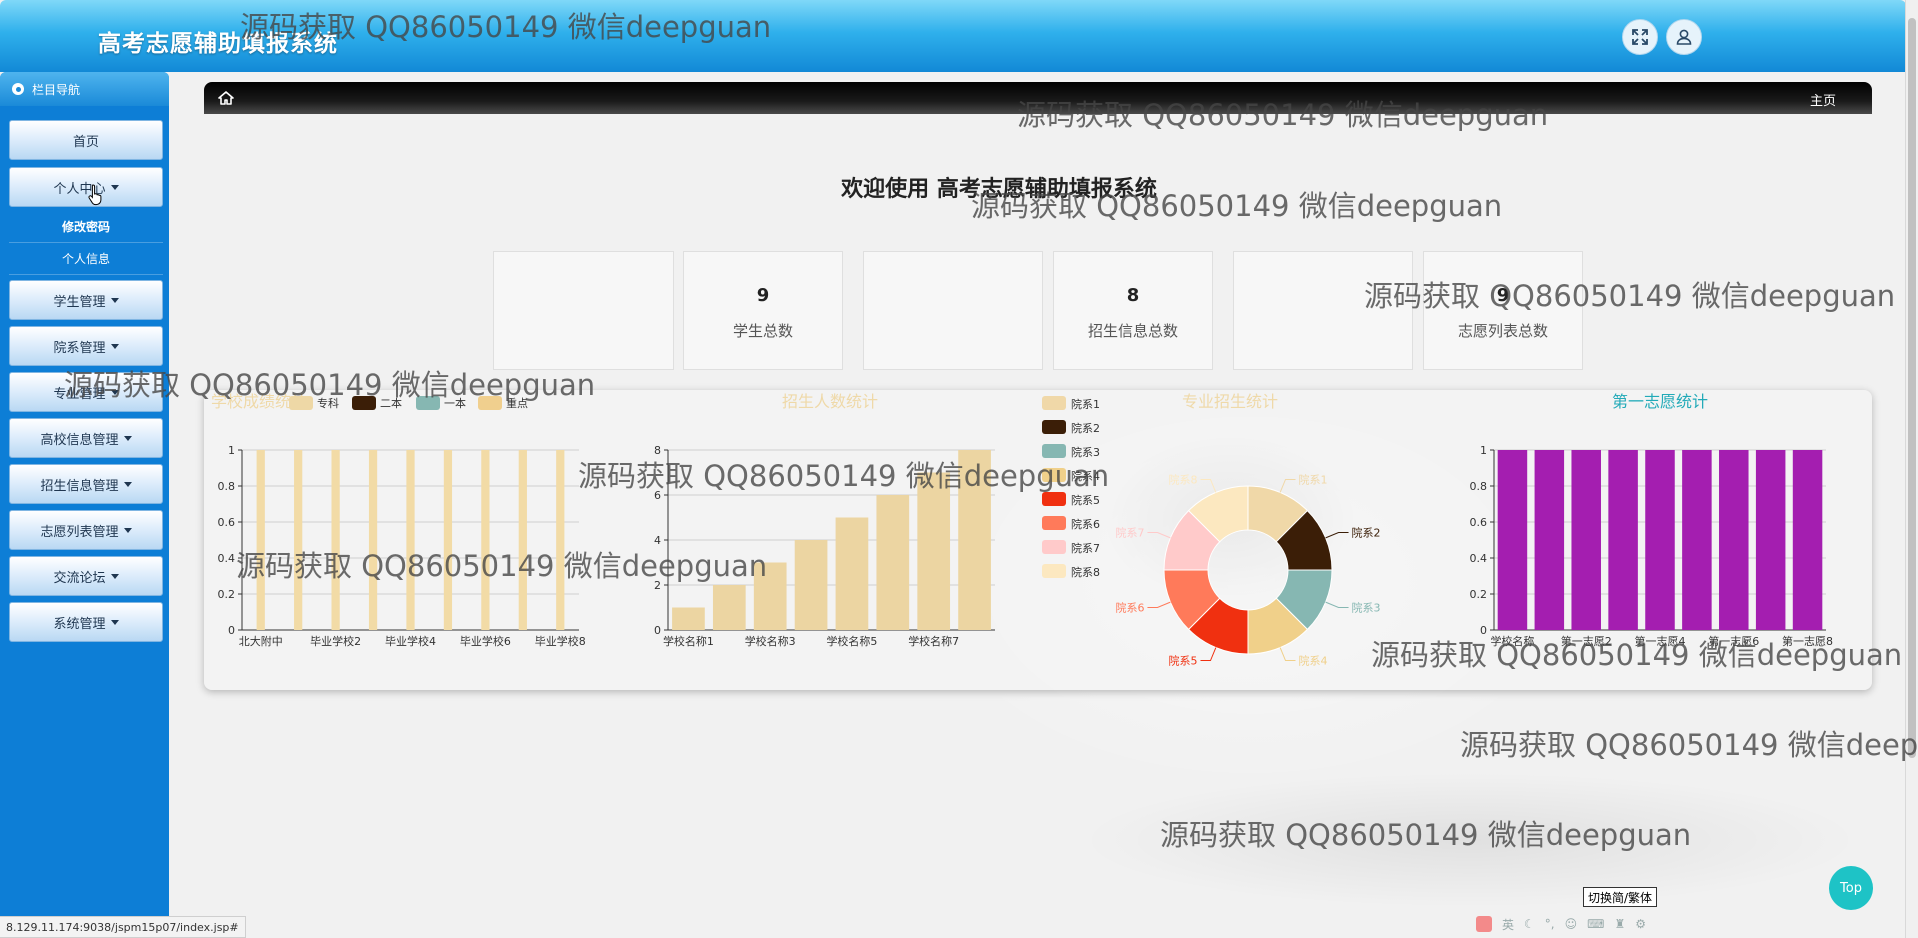 The height and width of the screenshot is (938, 1918). What do you see at coordinates (517, 403) in the screenshot?
I see `legend-label: 重点` at bounding box center [517, 403].